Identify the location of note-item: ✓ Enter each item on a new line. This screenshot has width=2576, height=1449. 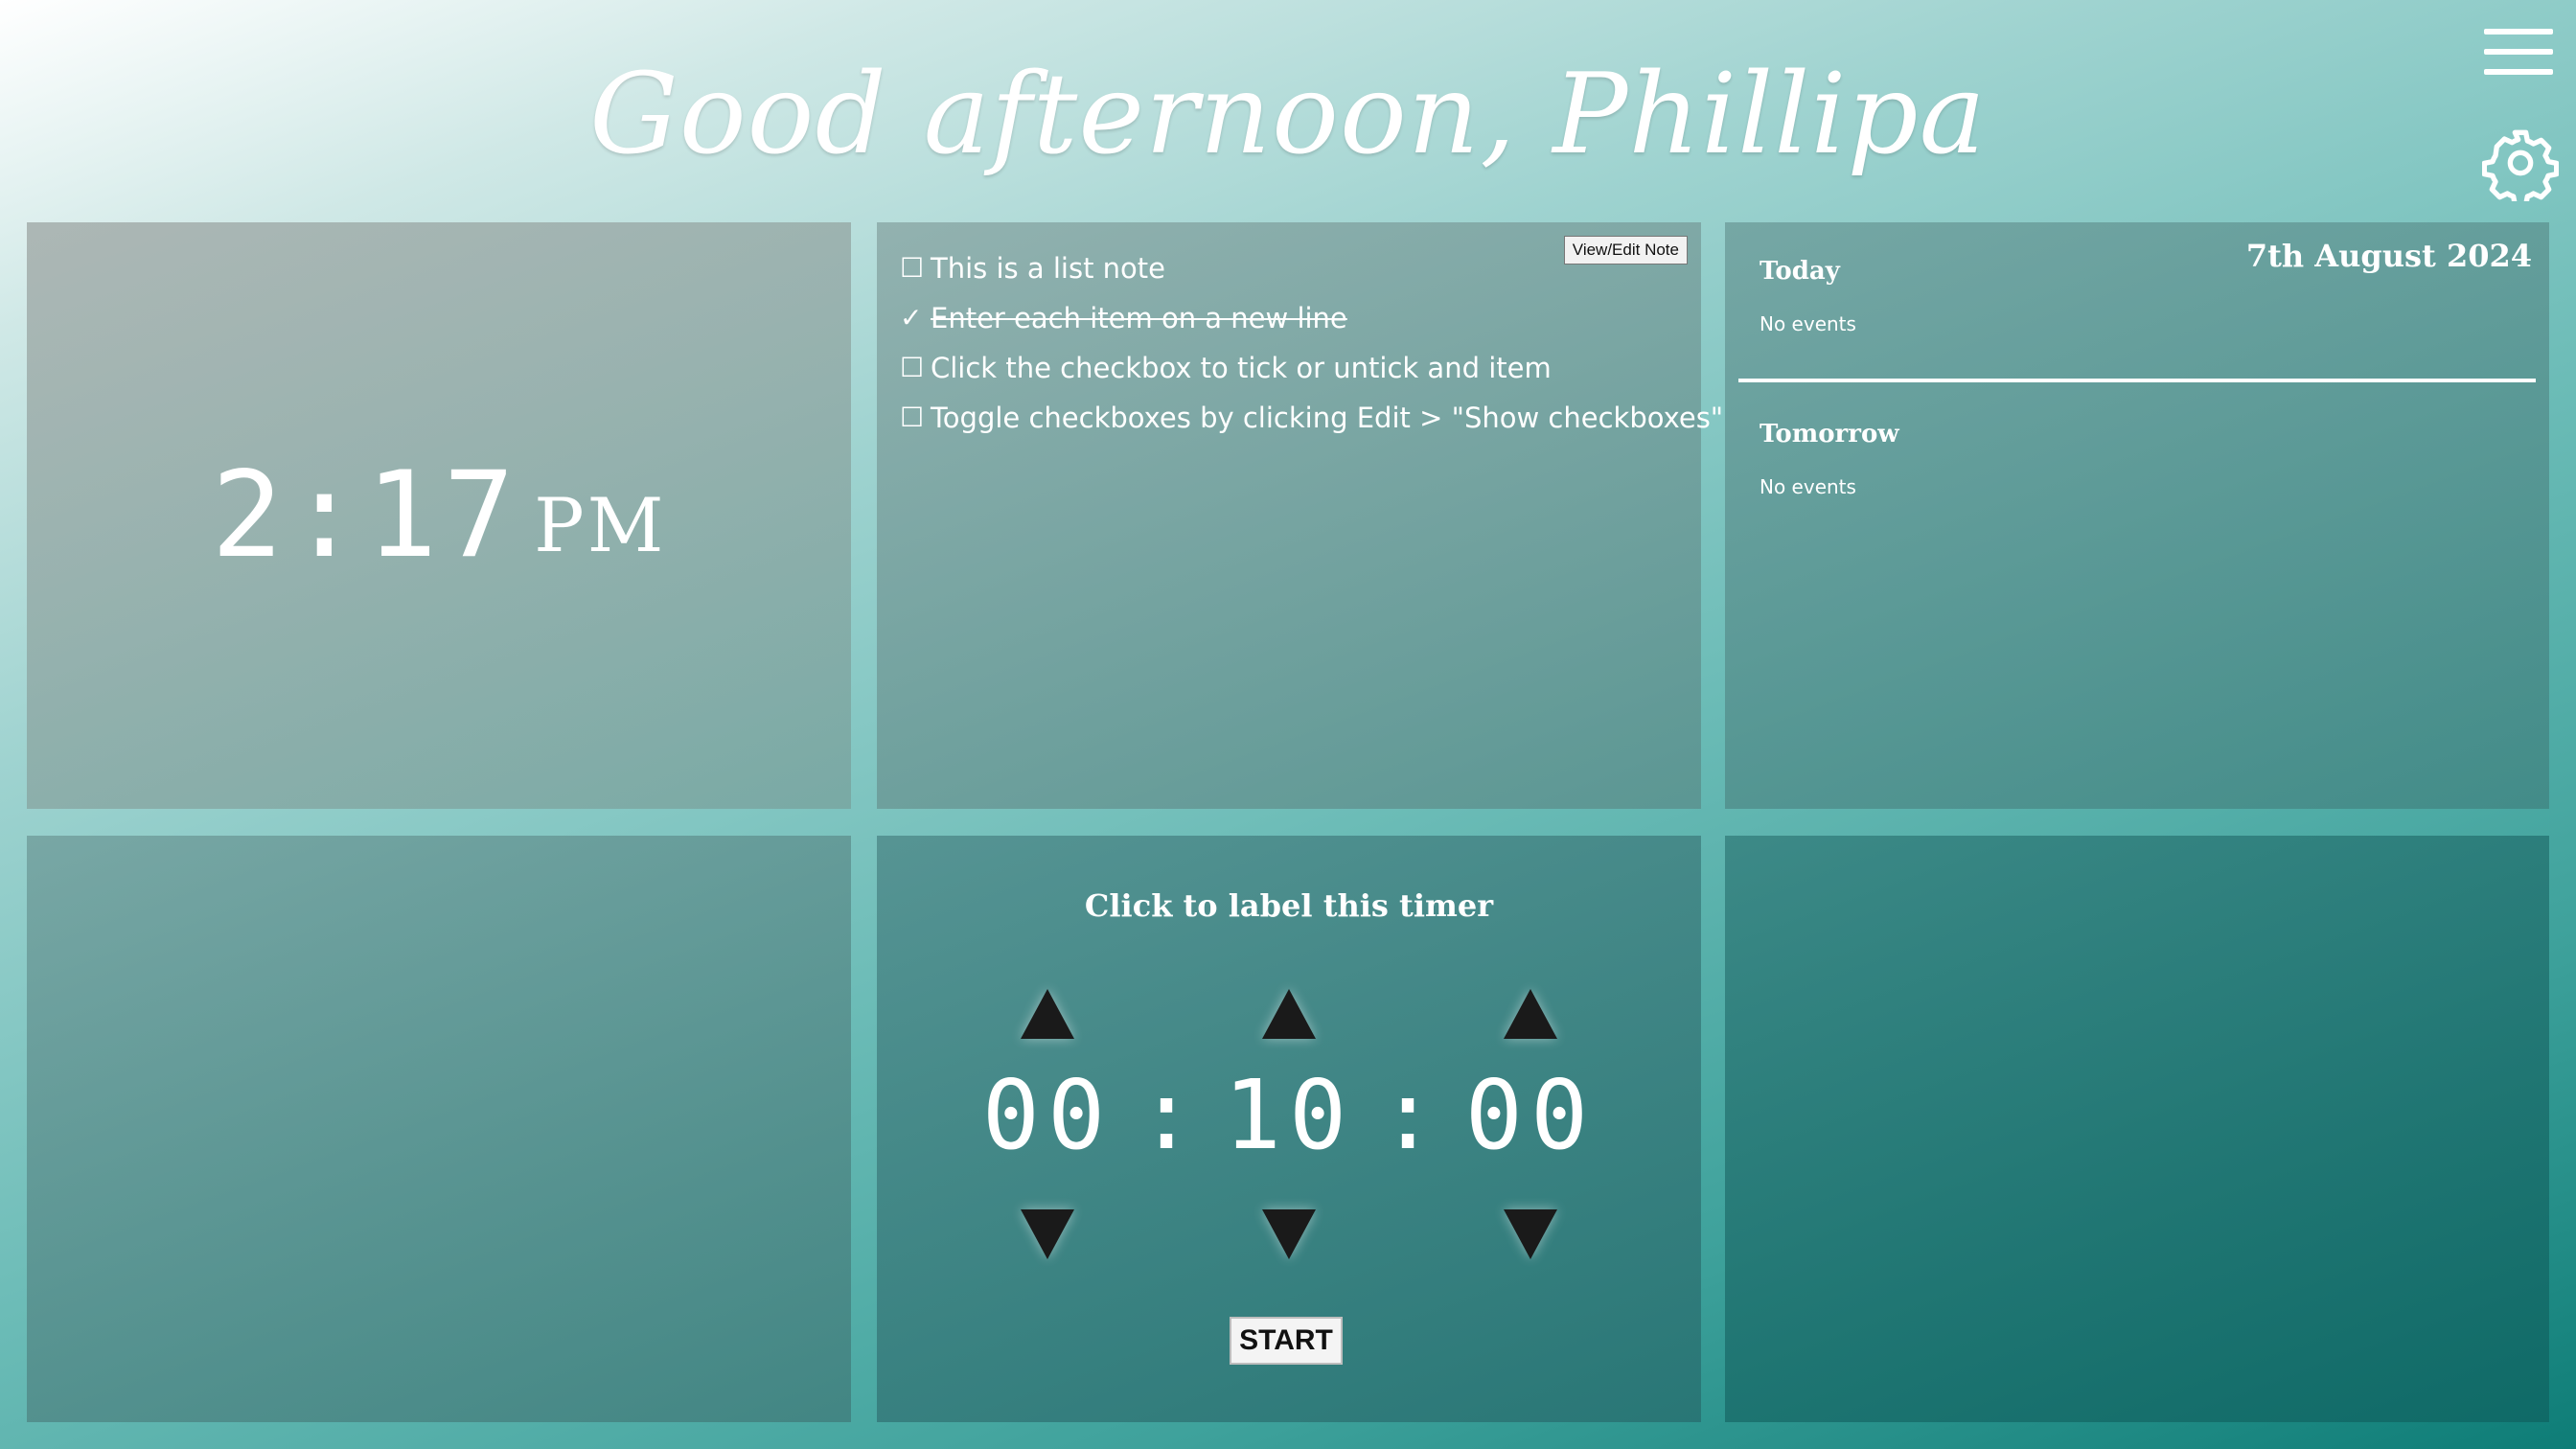
(1311, 318).